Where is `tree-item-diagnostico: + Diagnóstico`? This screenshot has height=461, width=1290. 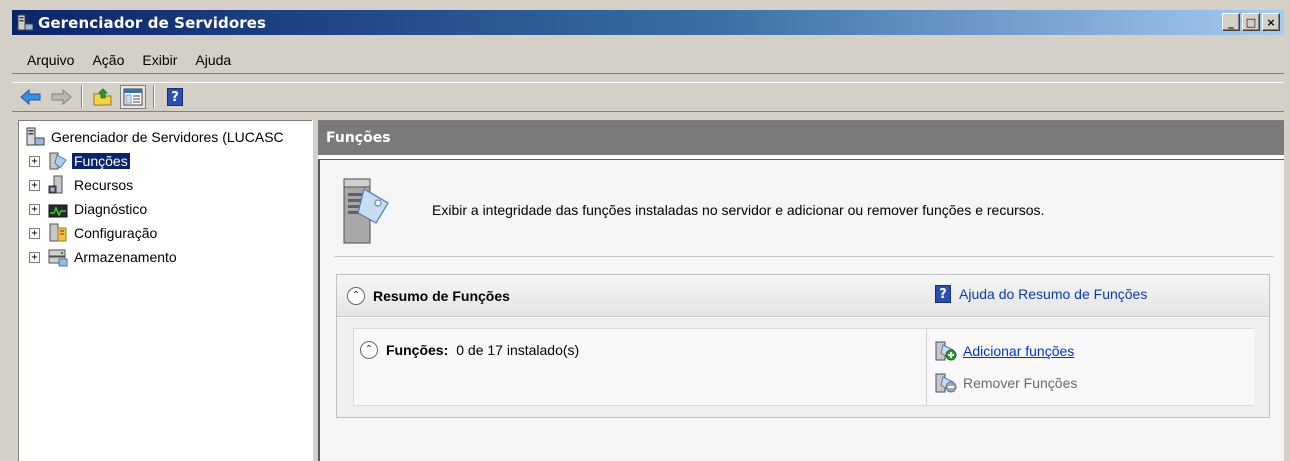
tree-item-diagnostico: + Diagnóstico is located at coordinates (89, 209).